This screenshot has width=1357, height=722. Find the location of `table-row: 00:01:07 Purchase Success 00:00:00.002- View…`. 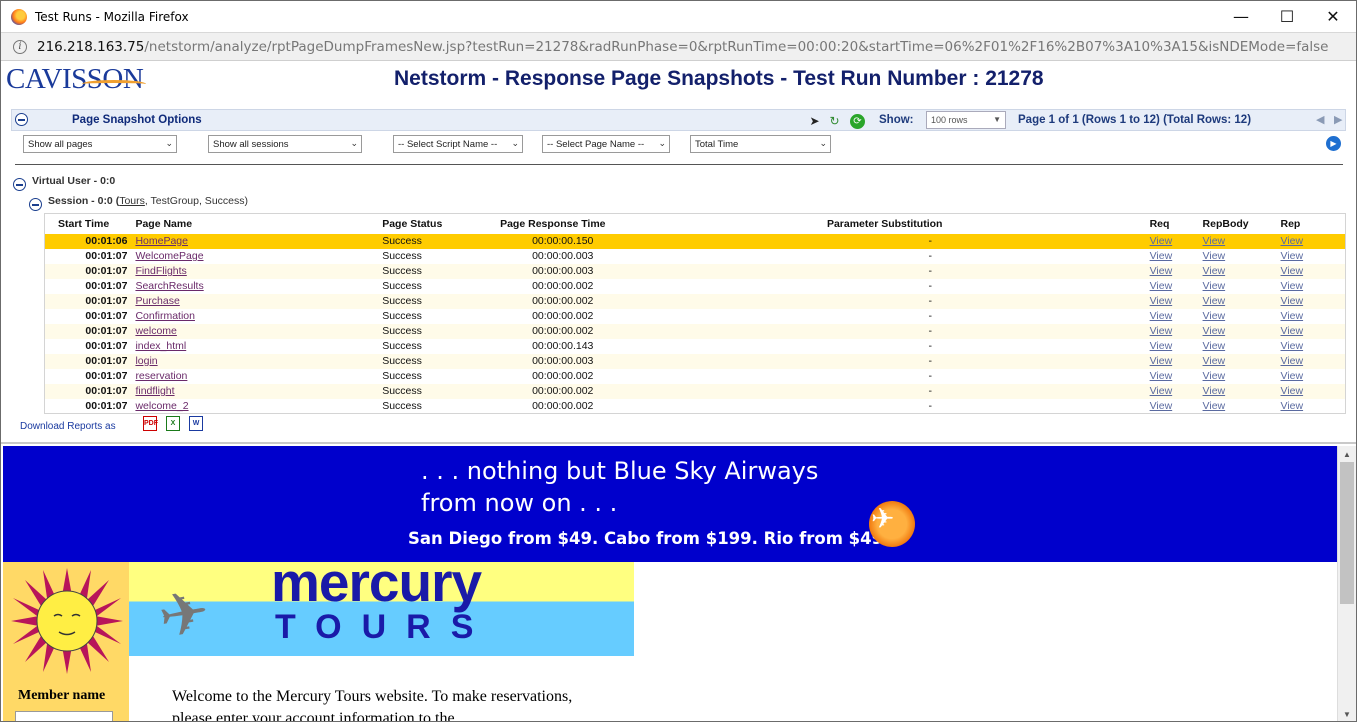

table-row: 00:01:07 Purchase Success 00:00:00.002- View… is located at coordinates (695, 301).